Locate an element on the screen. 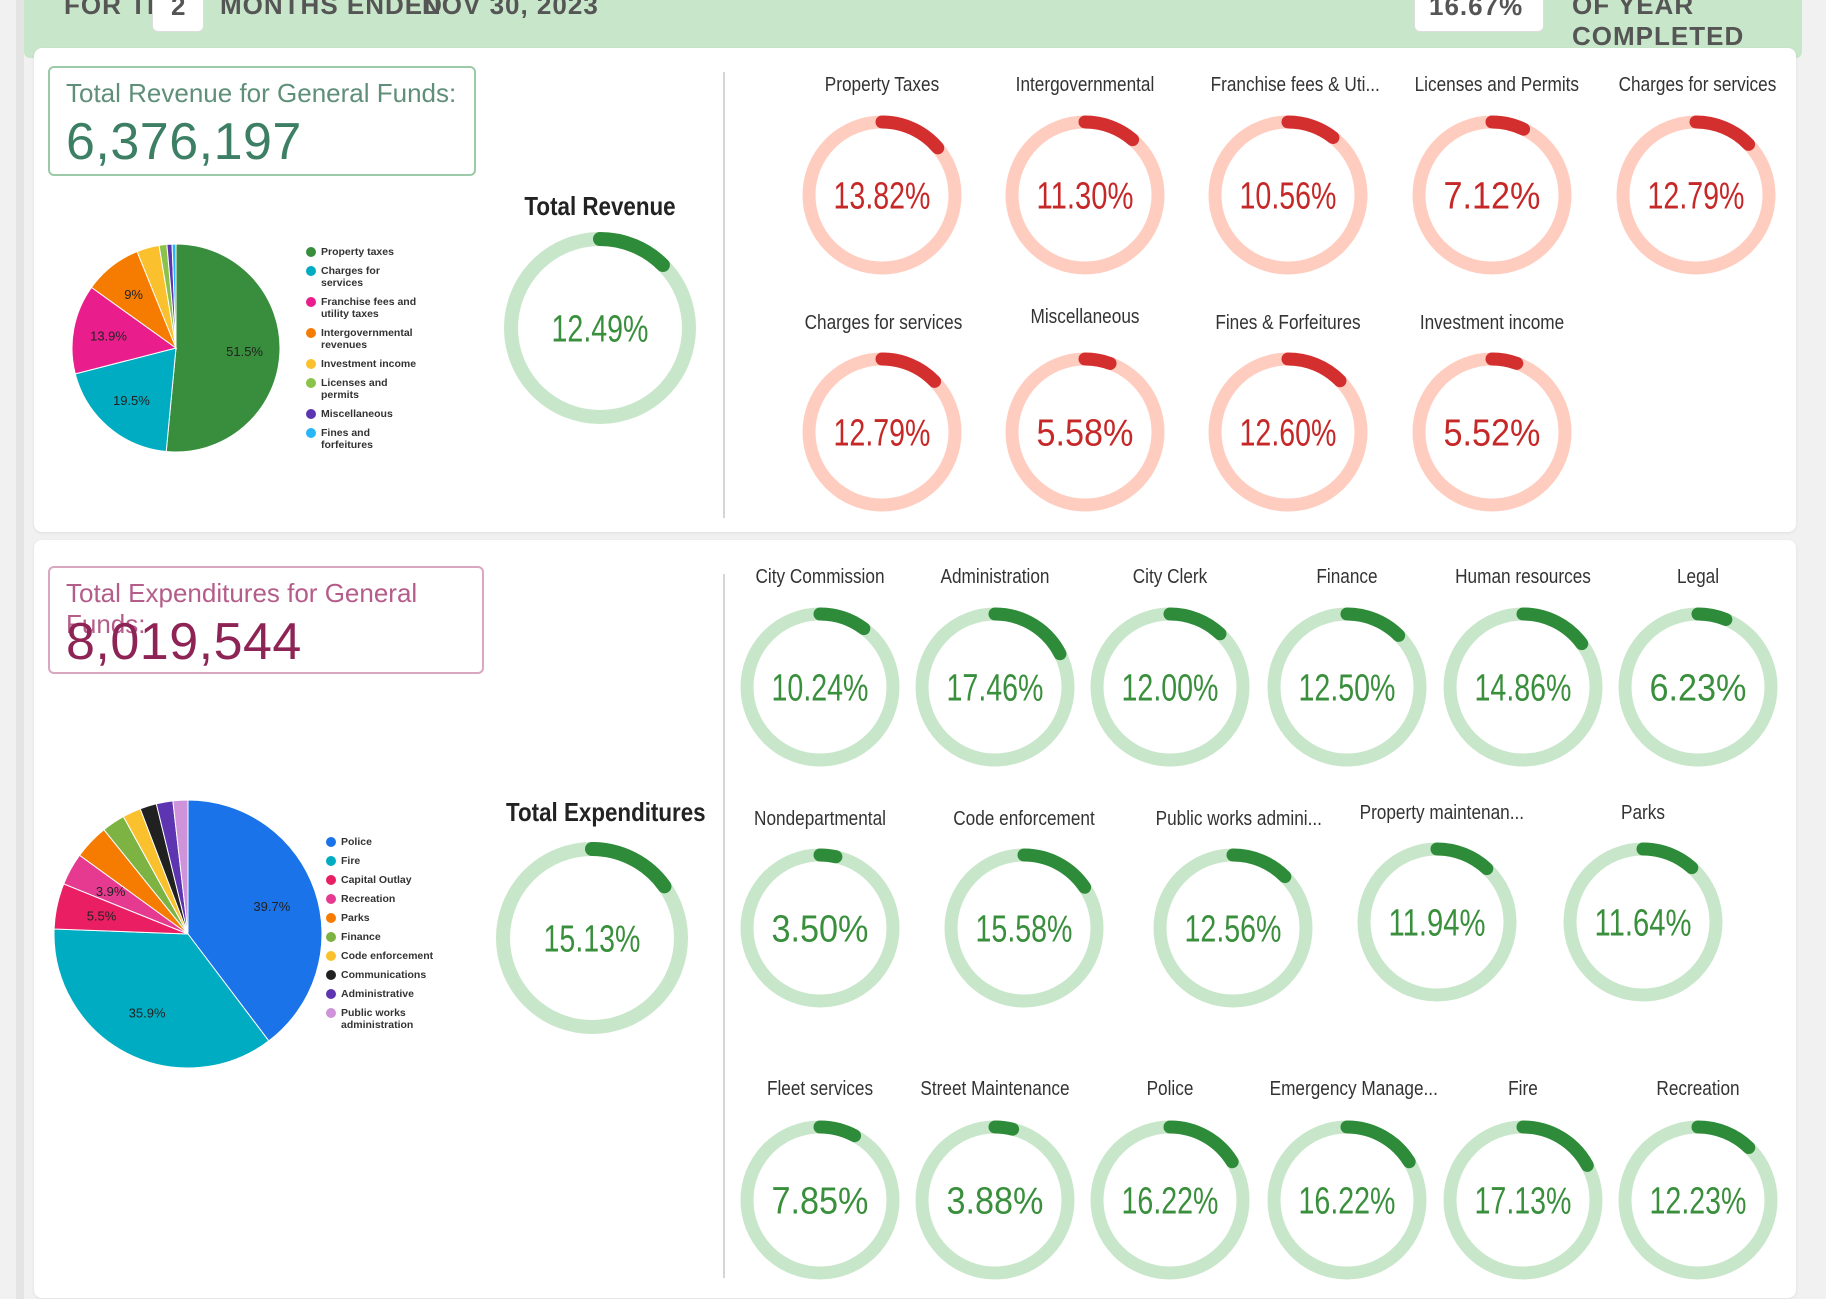 Image resolution: width=1826 pixels, height=1299 pixels. expenditure-legend-label: Code enforcement is located at coordinates (387, 956).